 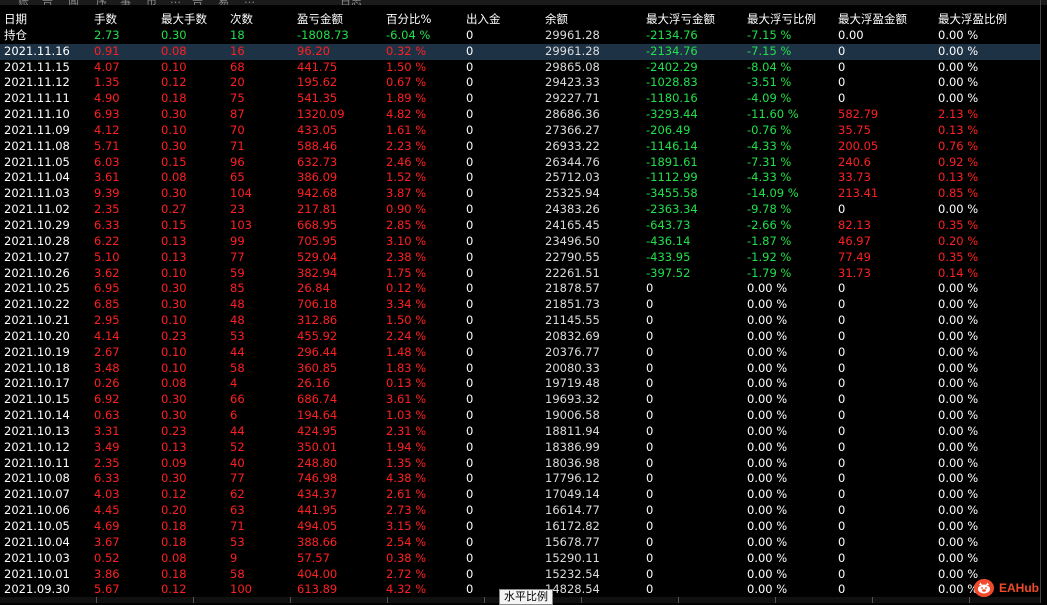 I want to click on max-lots-cell: 0.08, so click(x=174, y=557).